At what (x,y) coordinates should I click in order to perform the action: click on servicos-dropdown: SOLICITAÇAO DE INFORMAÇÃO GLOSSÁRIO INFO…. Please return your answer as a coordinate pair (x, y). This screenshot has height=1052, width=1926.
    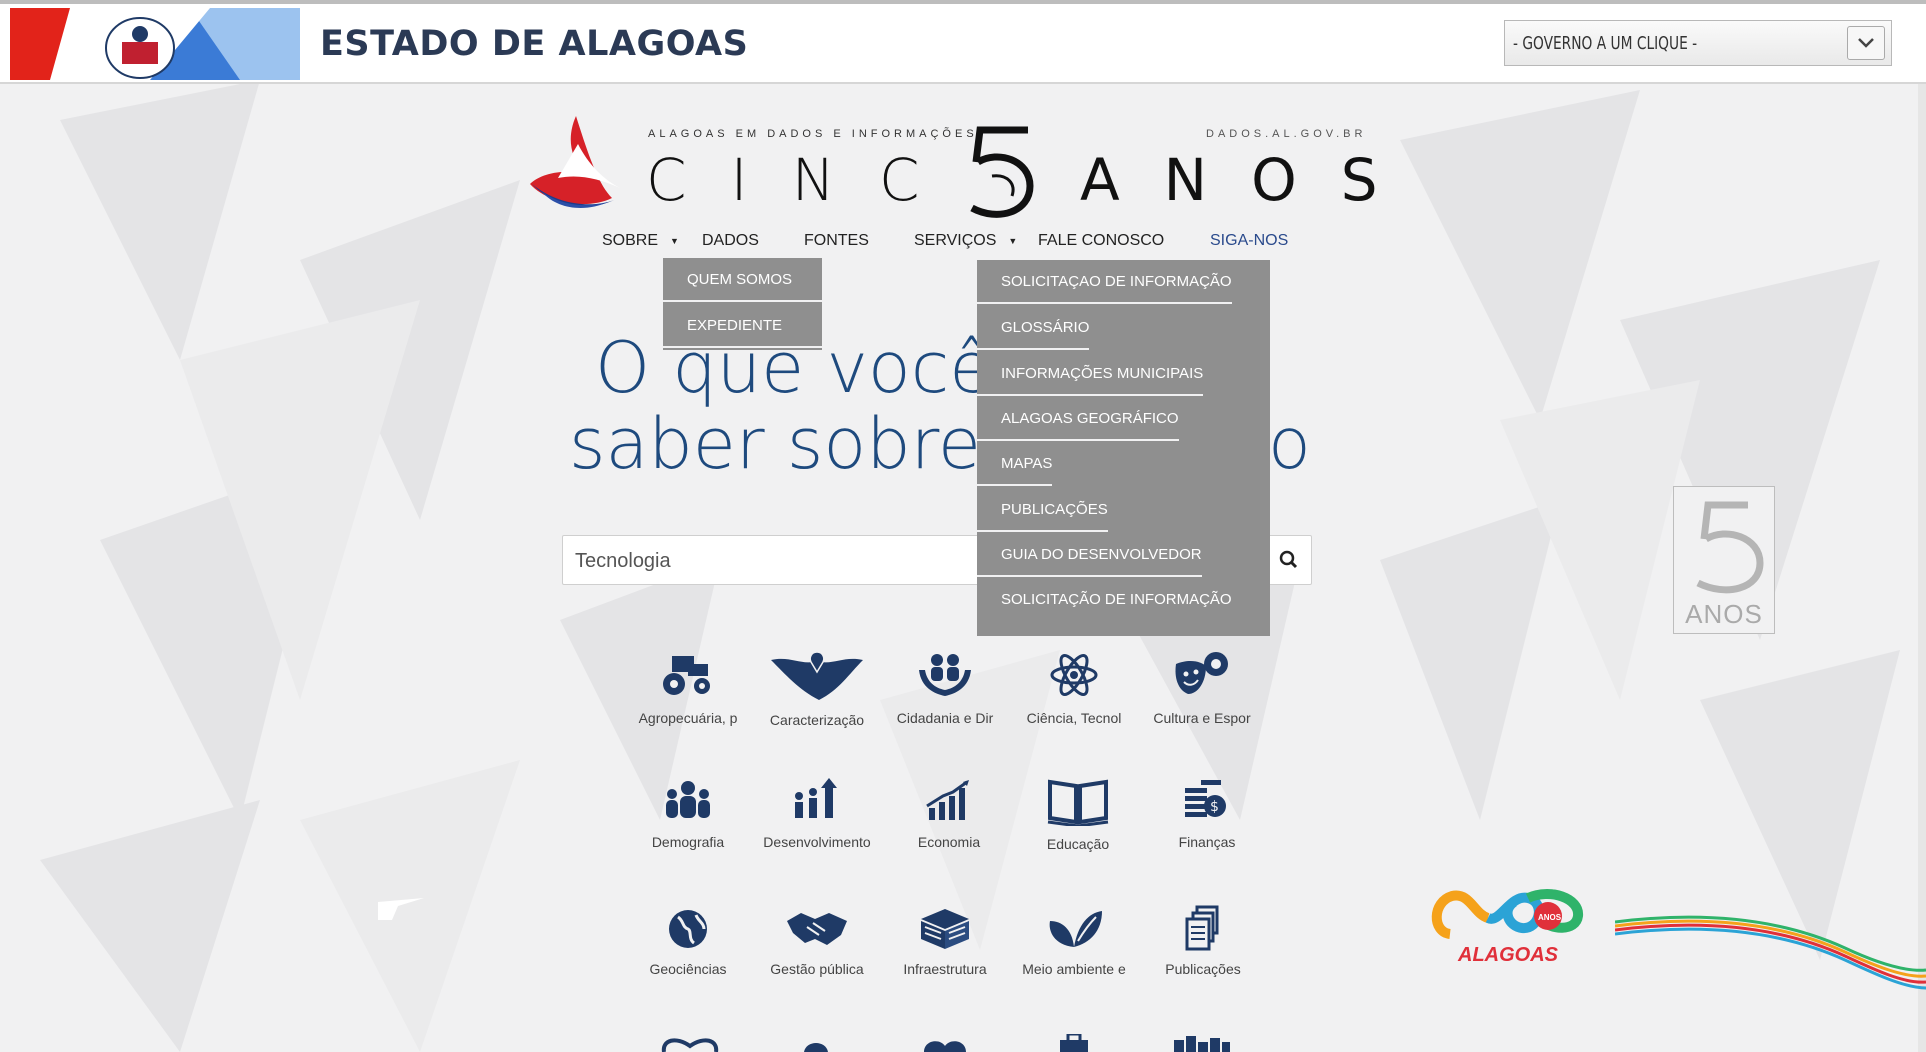
    Looking at the image, I should click on (1123, 448).